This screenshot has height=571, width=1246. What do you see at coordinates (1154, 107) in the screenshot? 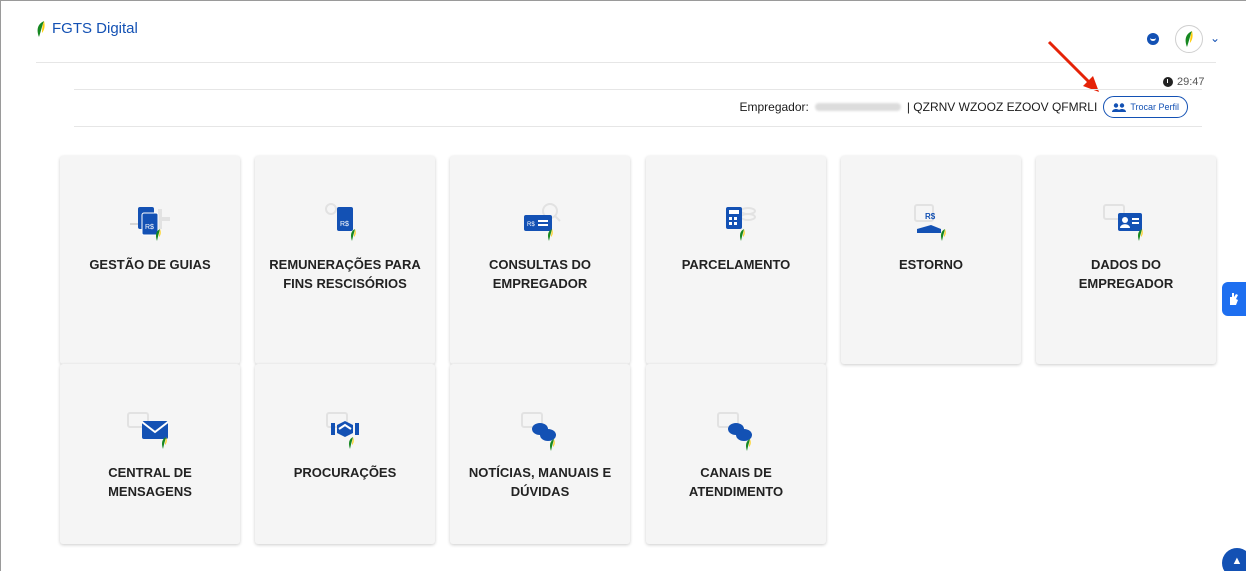
I see `switch-profile-label: Trocar Perfil` at bounding box center [1154, 107].